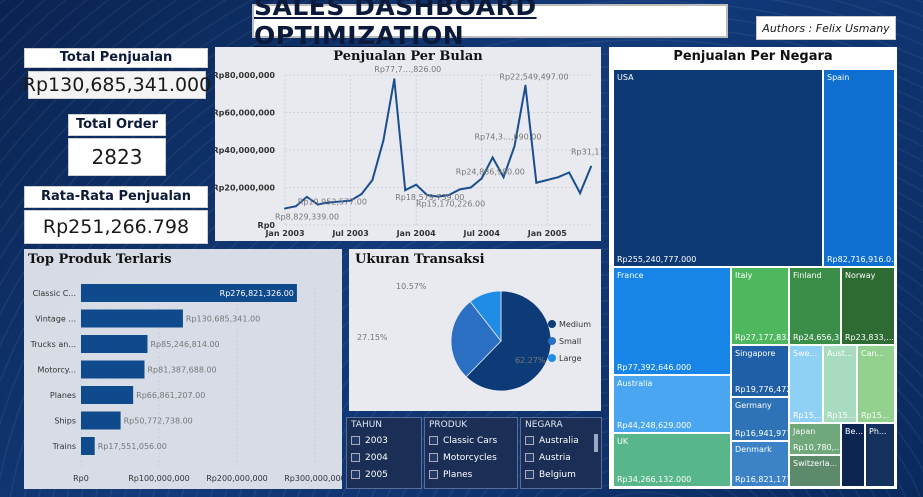 This screenshot has width=923, height=497. I want to click on slicer-produk-header: PRODUK, so click(448, 425).